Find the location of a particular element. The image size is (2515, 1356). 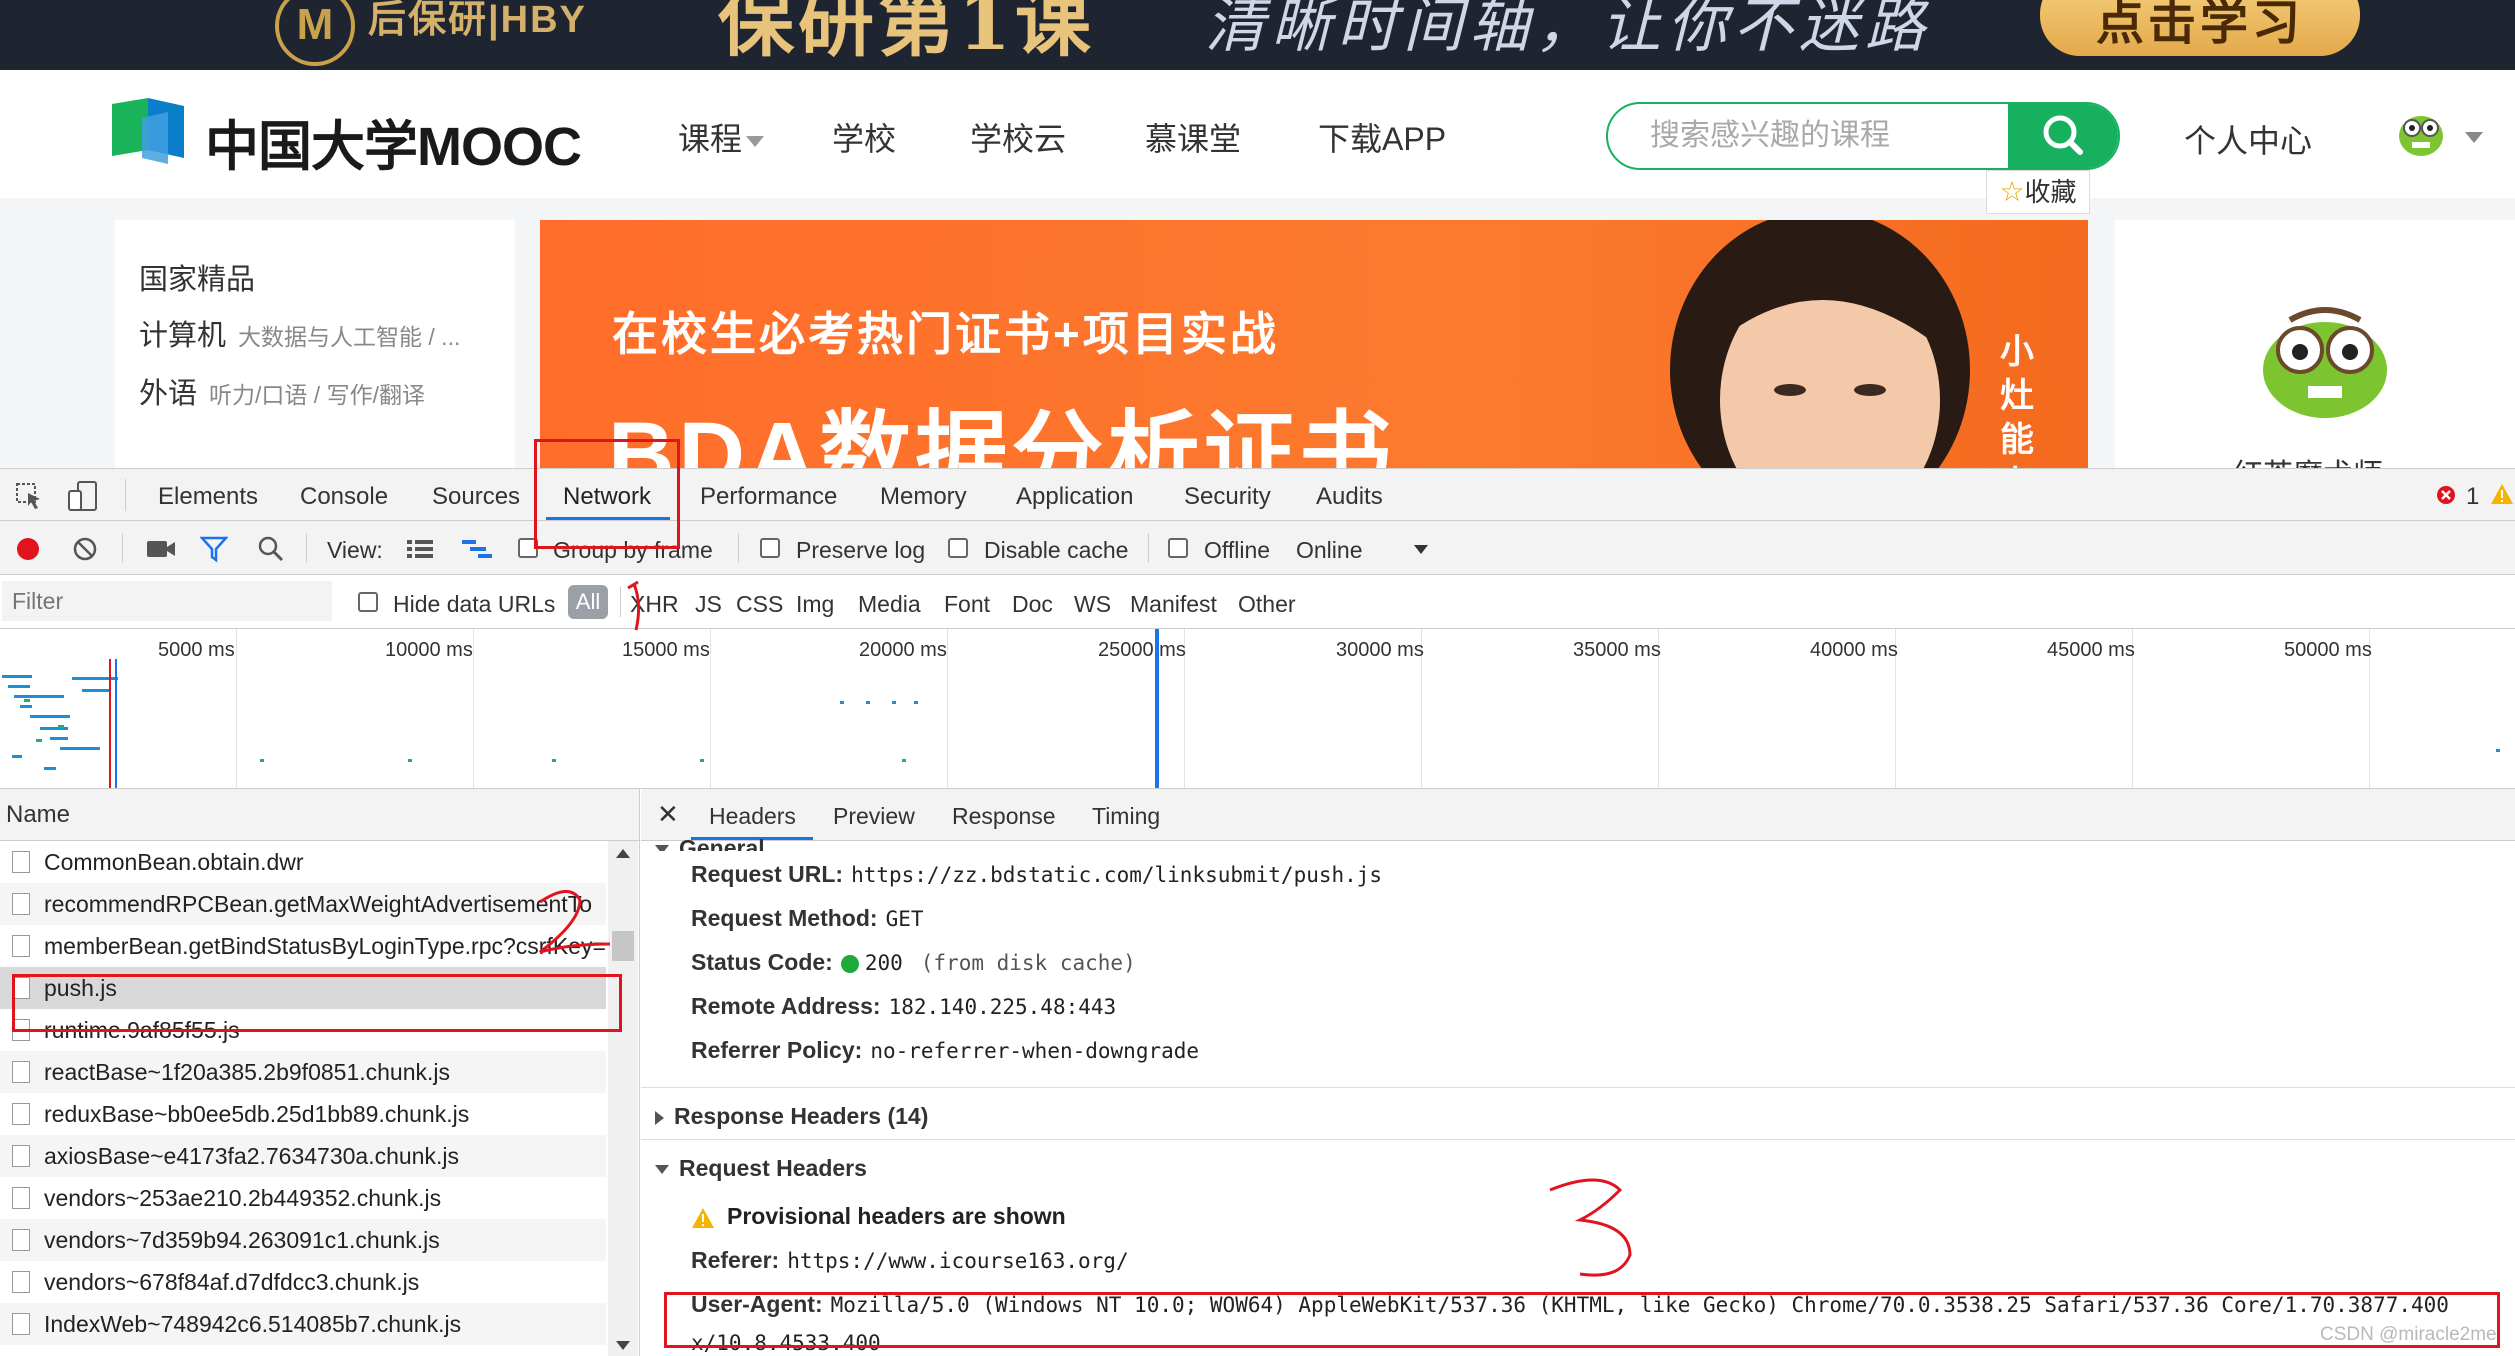

table-row: reactBase~1f20a385.2b9f0851.chunk.js is located at coordinates (303, 1072).